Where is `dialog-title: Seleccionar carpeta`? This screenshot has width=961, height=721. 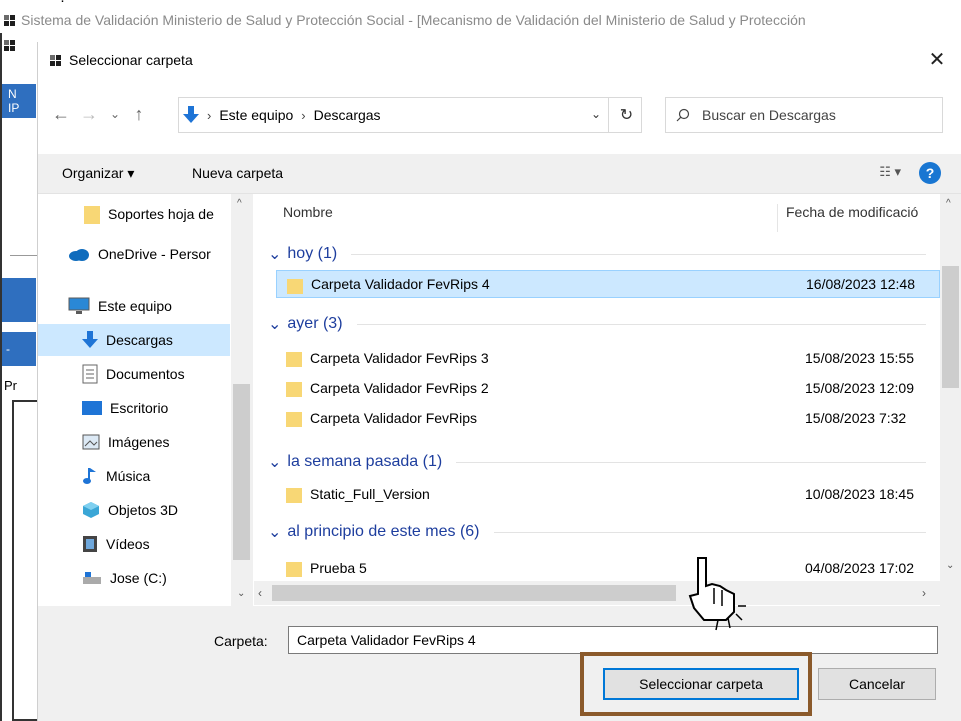
dialog-title: Seleccionar carpeta is located at coordinates (131, 60).